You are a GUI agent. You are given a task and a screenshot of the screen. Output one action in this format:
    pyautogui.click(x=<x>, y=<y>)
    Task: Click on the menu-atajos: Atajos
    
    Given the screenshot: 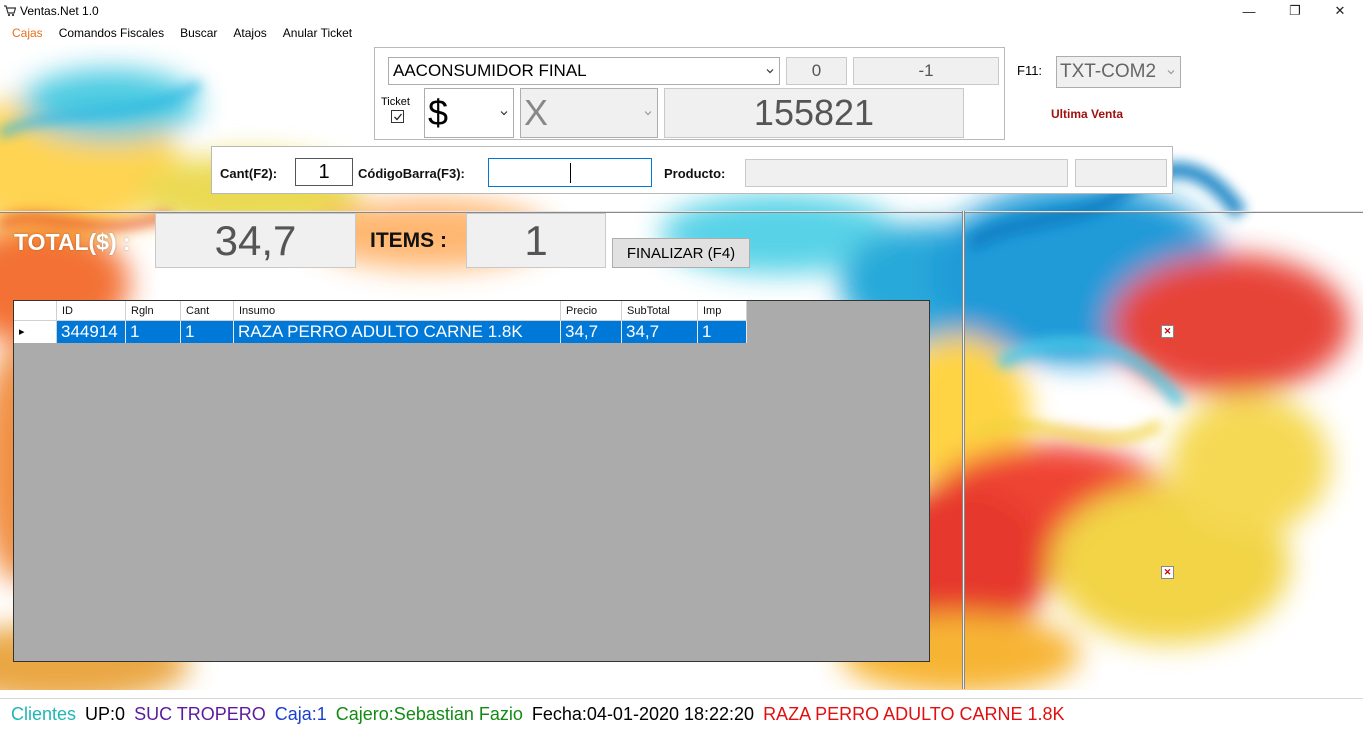 What is the action you would take?
    pyautogui.click(x=249, y=33)
    